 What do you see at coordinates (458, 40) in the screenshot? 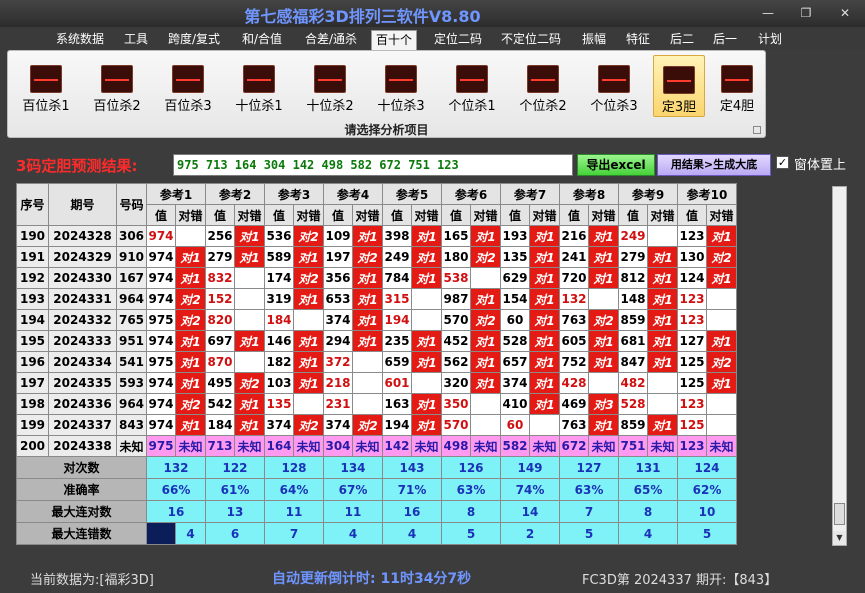
I see `menu-item: 定位二码` at bounding box center [458, 40].